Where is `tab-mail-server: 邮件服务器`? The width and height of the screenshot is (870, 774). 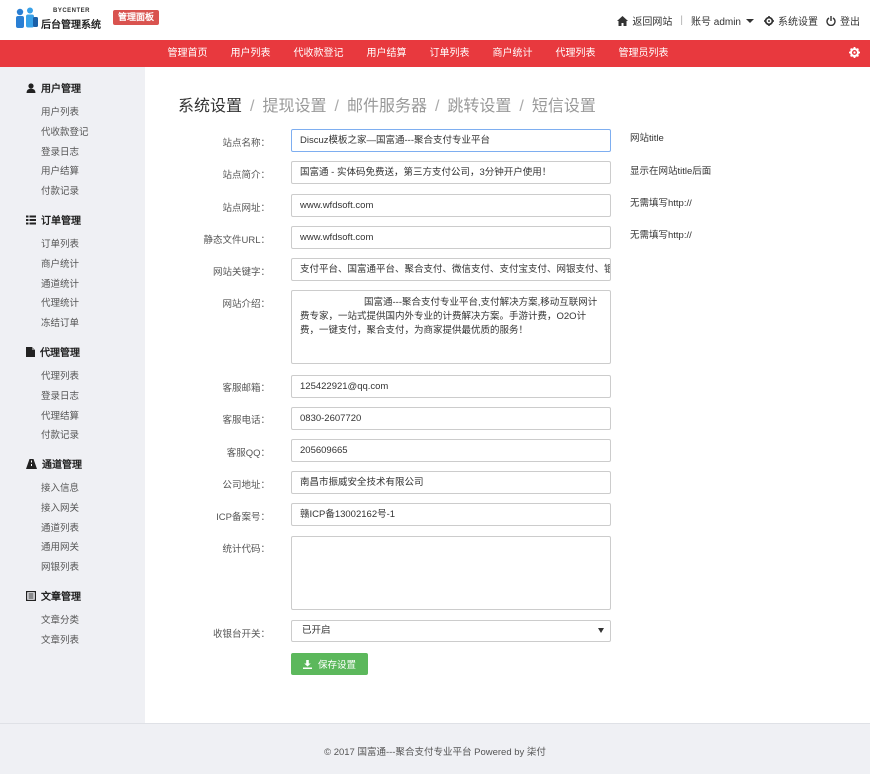
tab-mail-server: 邮件服务器 is located at coordinates (387, 106).